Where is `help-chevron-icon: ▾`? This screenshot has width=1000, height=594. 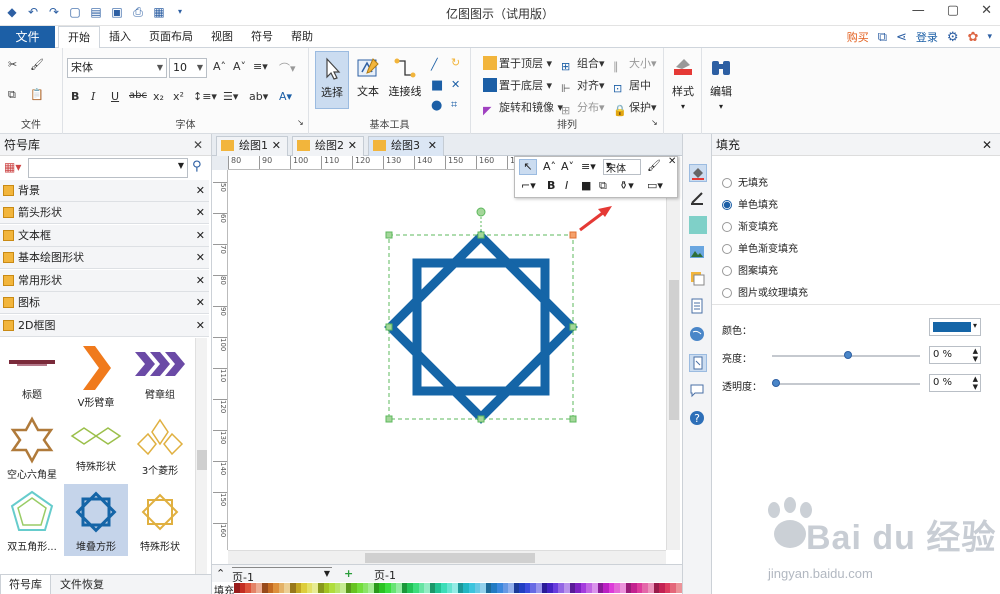 help-chevron-icon: ▾ is located at coordinates (989, 37).